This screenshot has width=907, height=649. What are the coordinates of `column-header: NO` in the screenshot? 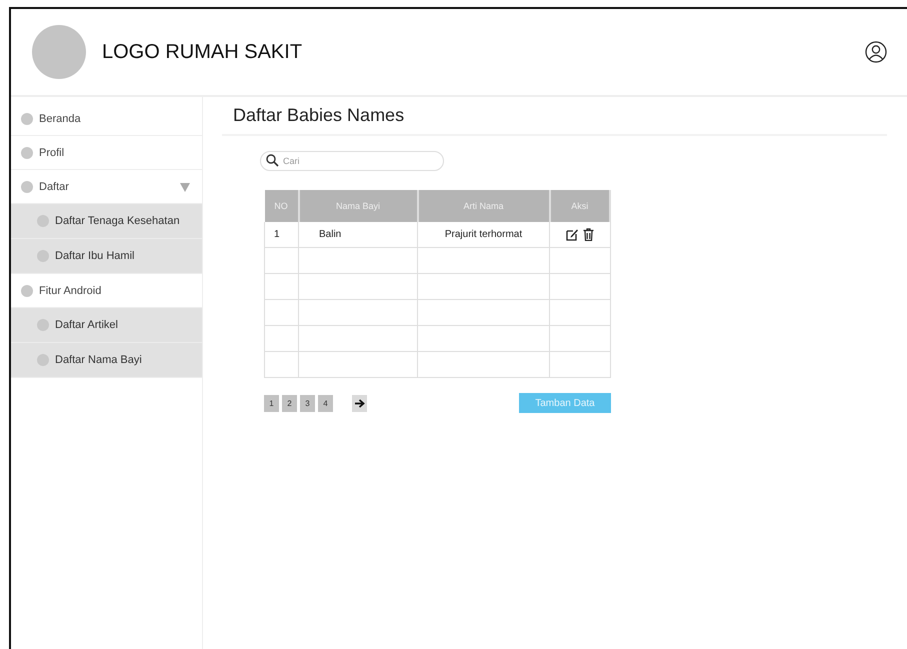 It's located at (281, 206).